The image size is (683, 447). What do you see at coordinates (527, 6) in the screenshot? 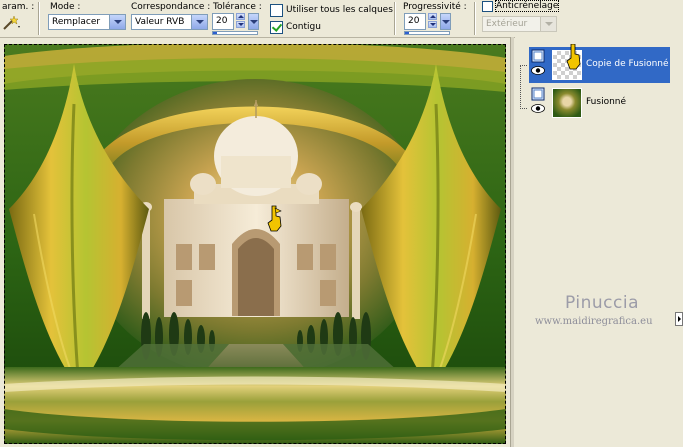
I see `antialias-label: Anticrénelage` at bounding box center [527, 6].